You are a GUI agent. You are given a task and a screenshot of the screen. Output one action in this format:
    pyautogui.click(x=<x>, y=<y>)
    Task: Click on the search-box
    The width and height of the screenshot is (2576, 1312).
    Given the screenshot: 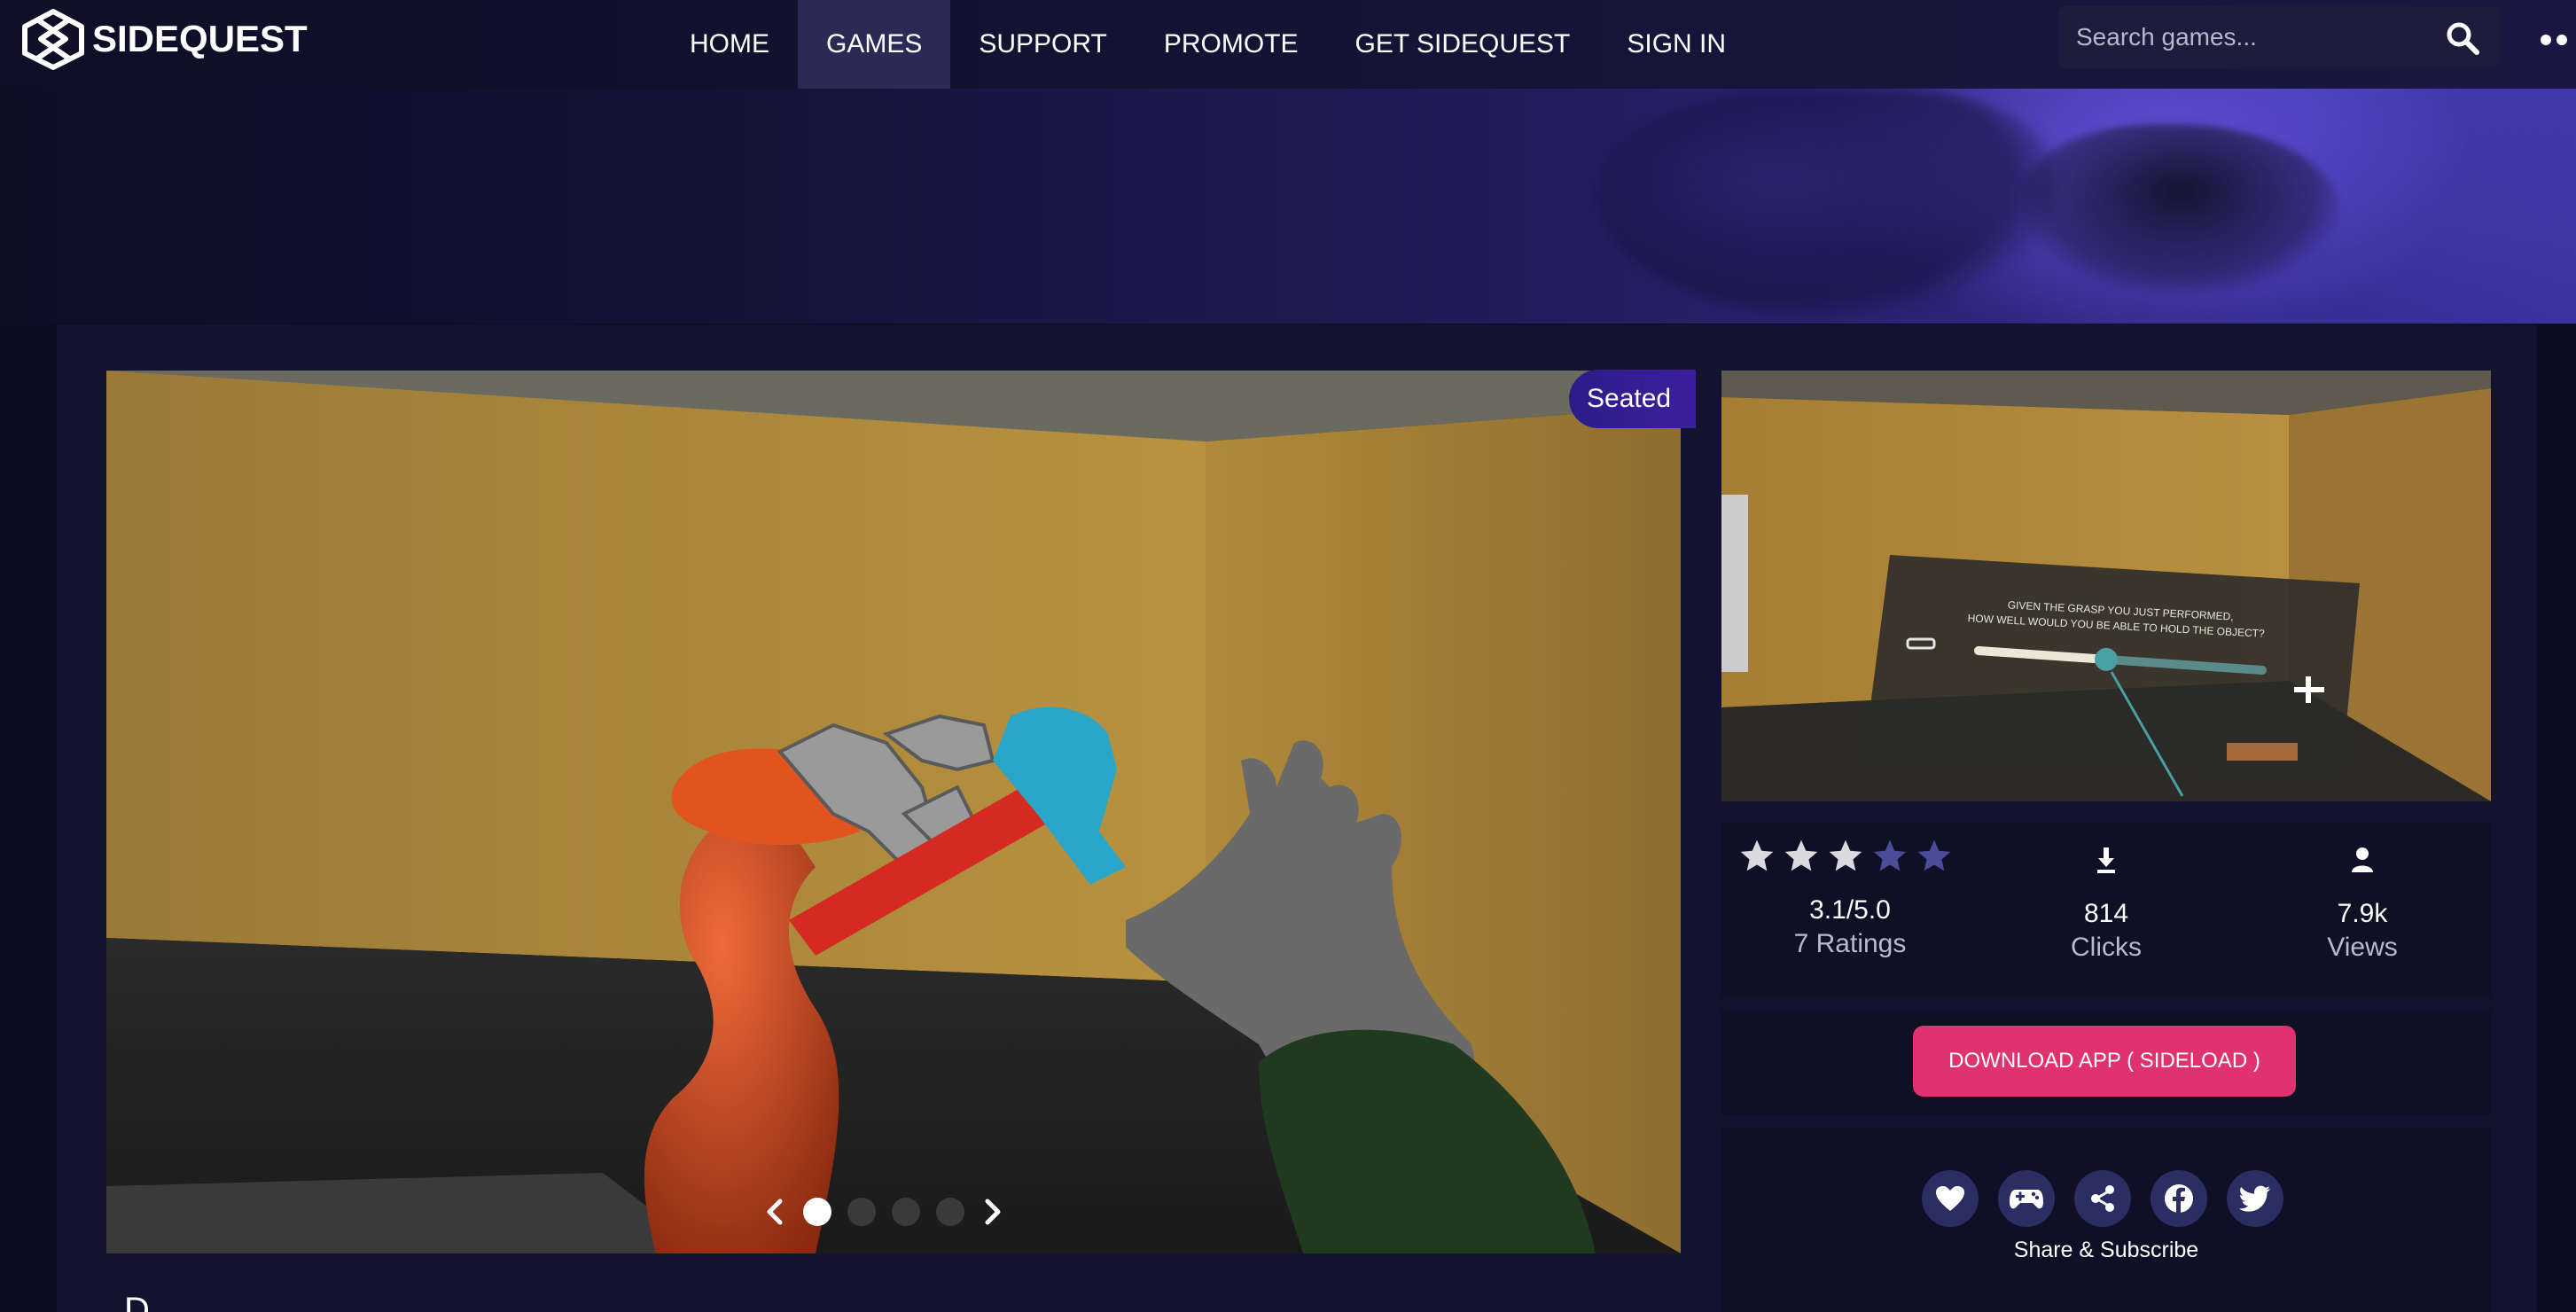 What is the action you would take?
    pyautogui.click(x=2279, y=37)
    